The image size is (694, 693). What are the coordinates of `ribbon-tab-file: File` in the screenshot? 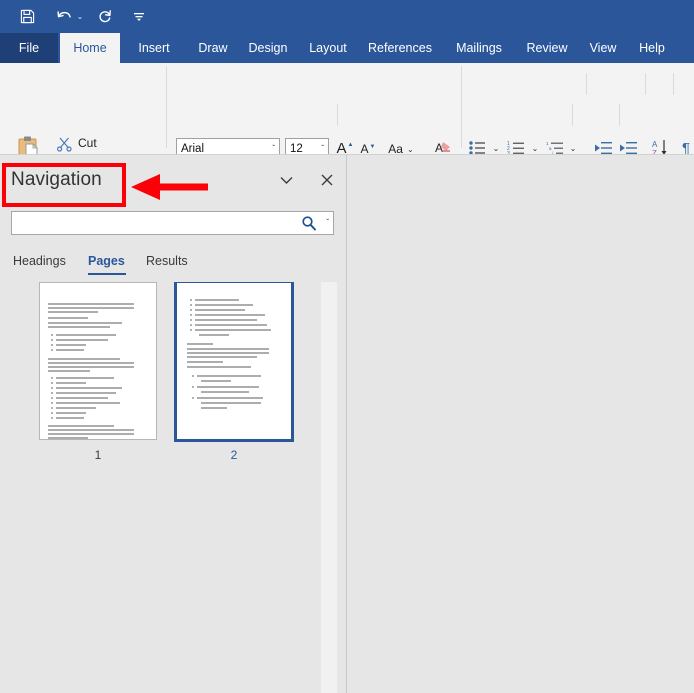 It's located at (29, 48).